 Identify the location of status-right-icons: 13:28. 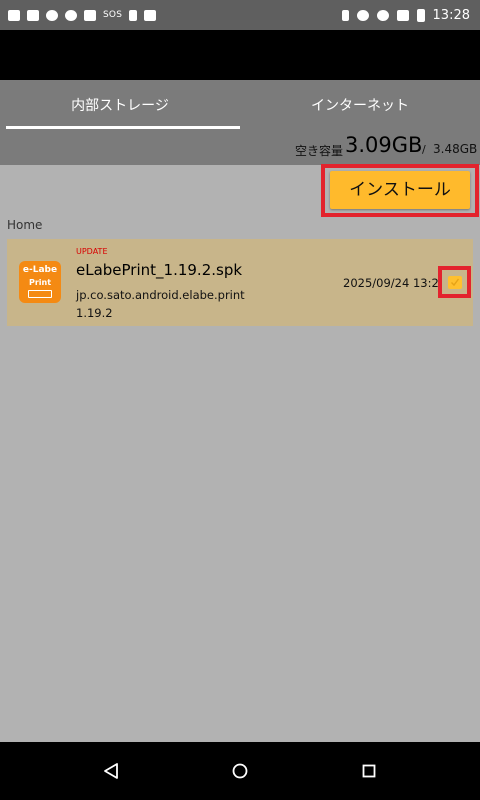
(405, 15).